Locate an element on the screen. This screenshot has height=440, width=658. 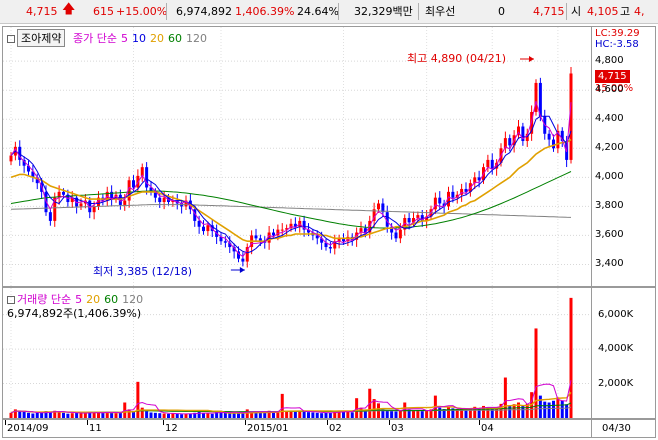
volume-axis: 6,000K 4,000K 2,000K is located at coordinates (624, 353).